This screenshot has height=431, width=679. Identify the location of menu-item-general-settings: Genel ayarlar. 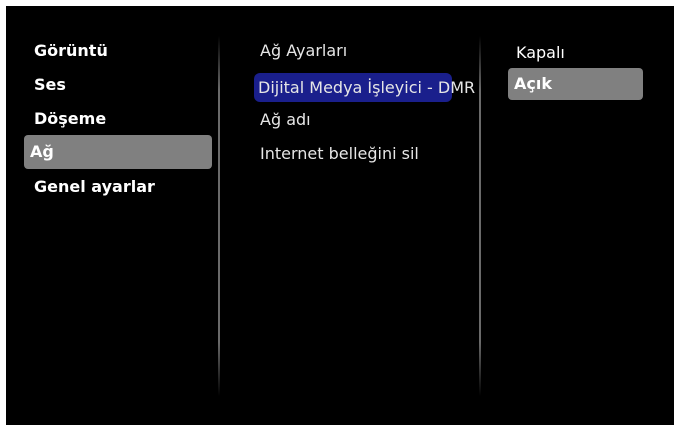
(120, 187).